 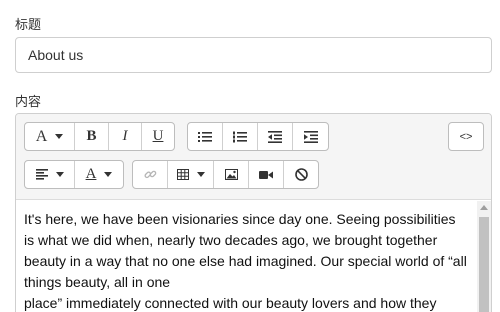 What do you see at coordinates (28, 101) in the screenshot?
I see `content-label: 内容` at bounding box center [28, 101].